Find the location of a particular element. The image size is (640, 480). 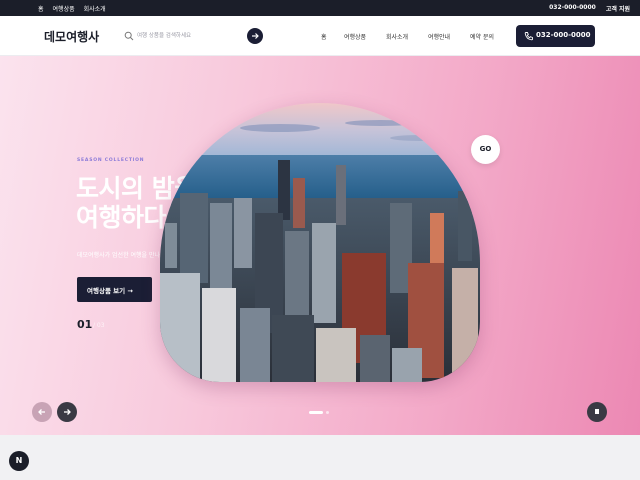

nav-item-products: 여행상품 is located at coordinates (355, 36).